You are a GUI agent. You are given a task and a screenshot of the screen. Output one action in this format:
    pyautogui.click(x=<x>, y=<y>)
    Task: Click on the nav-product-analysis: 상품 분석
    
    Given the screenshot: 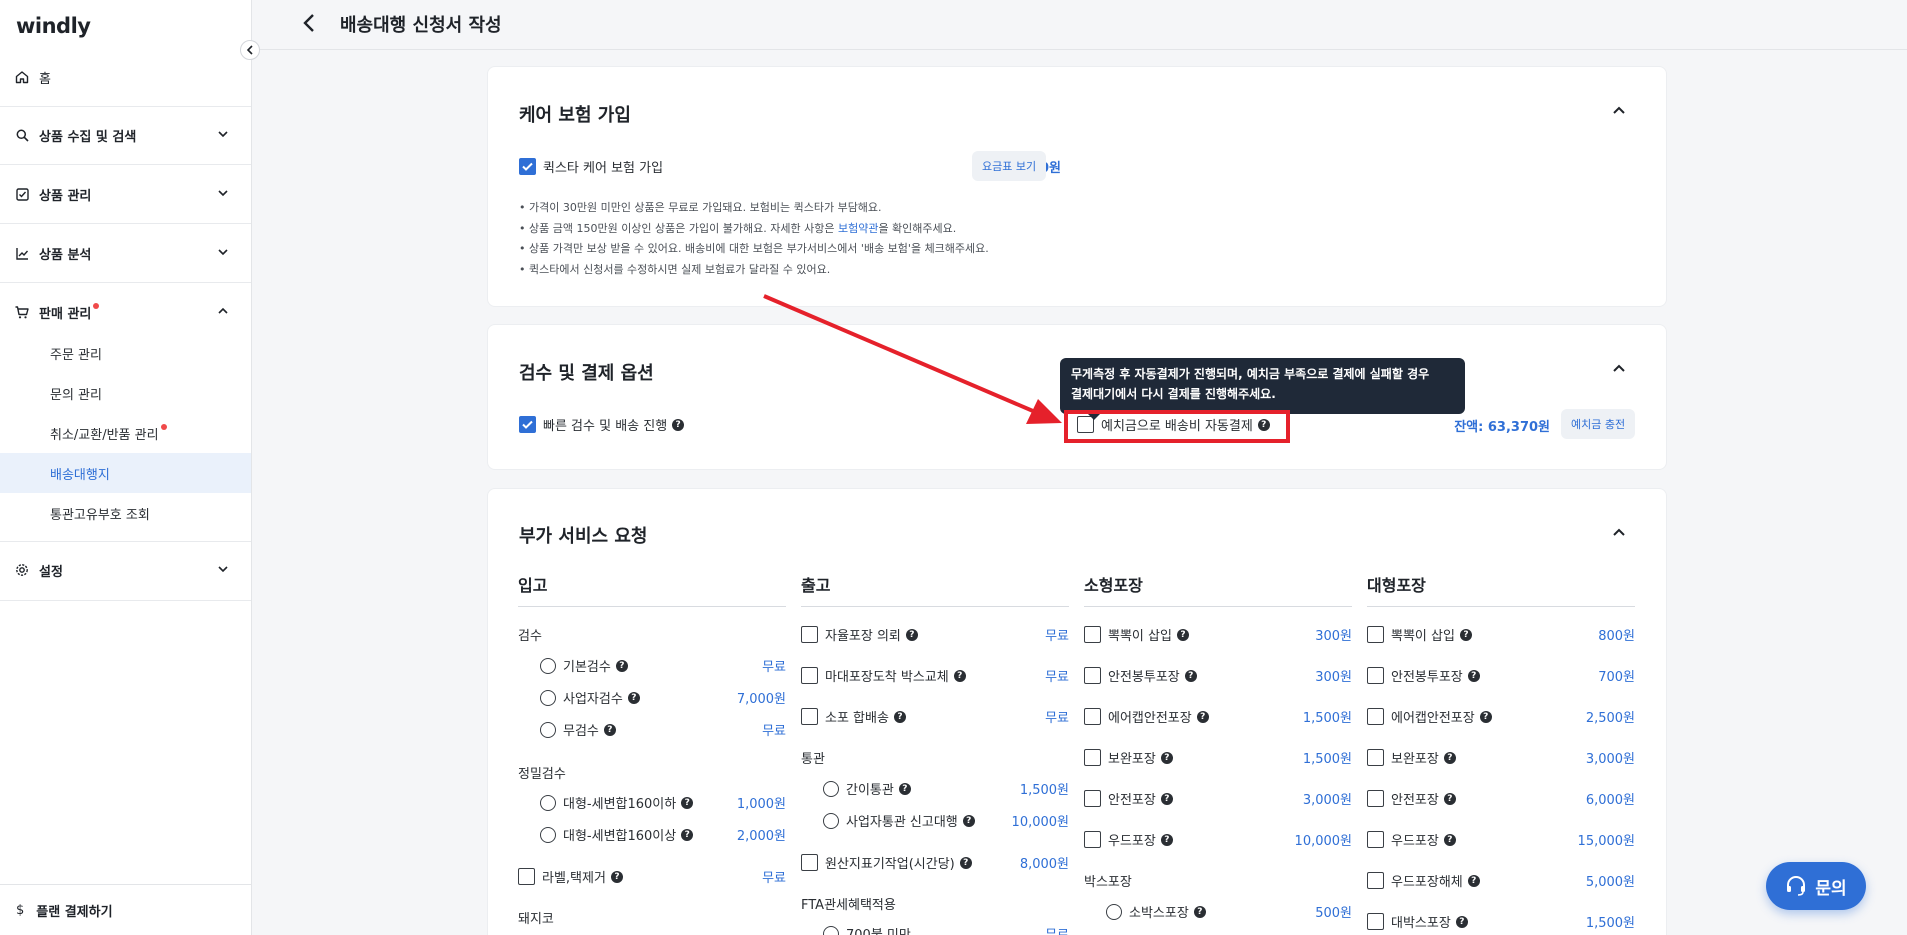 What is the action you would take?
    pyautogui.click(x=125, y=253)
    